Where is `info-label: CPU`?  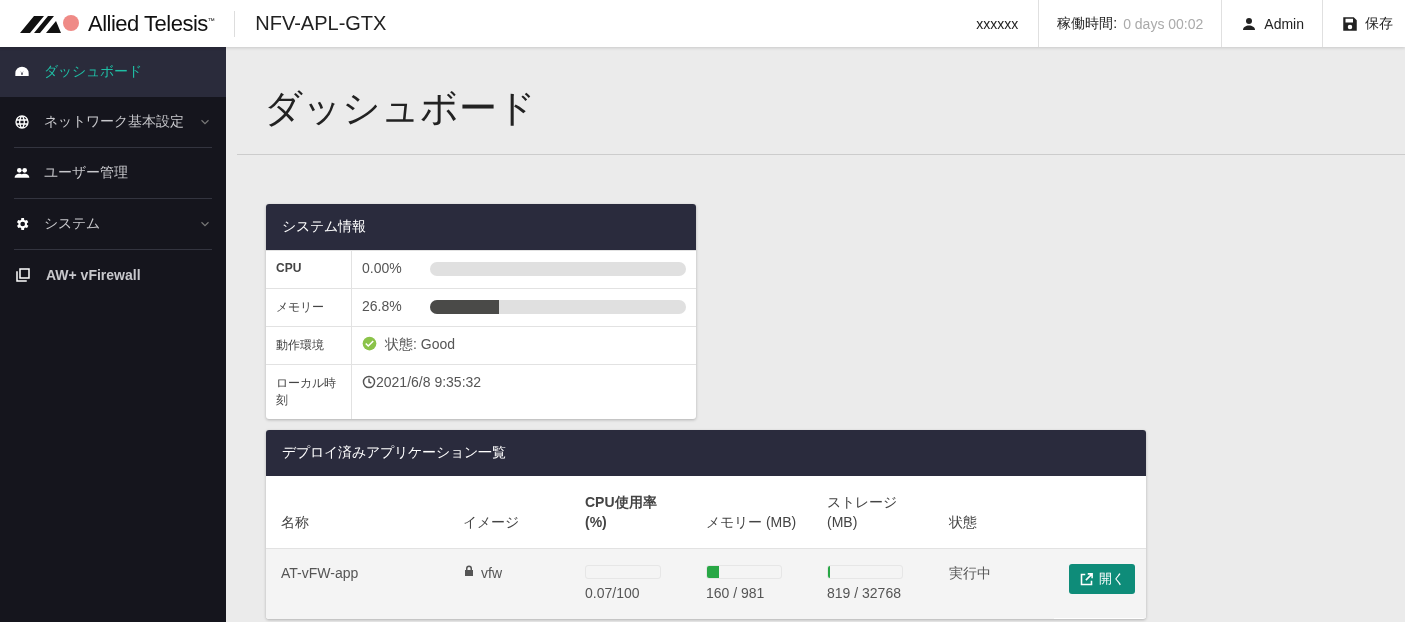
info-label: CPU is located at coordinates (309, 269).